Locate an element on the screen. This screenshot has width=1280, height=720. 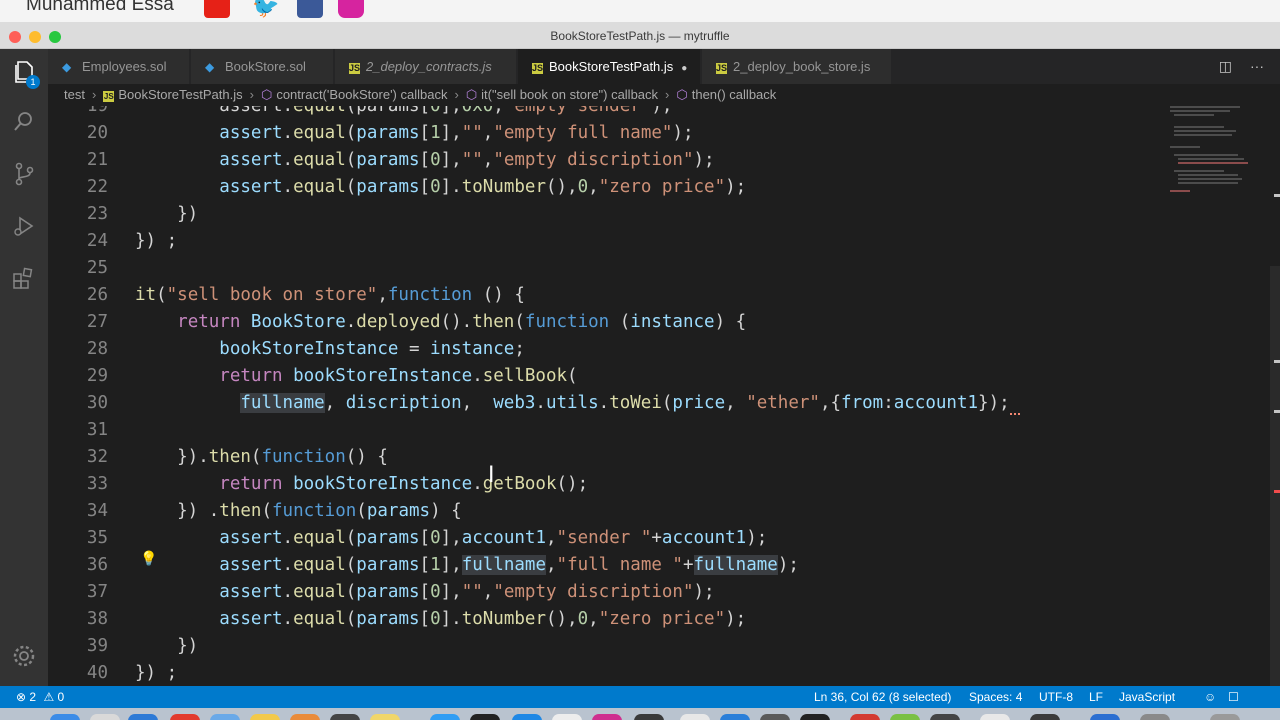
warning-icon: ⚠ is located at coordinates (49, 697).